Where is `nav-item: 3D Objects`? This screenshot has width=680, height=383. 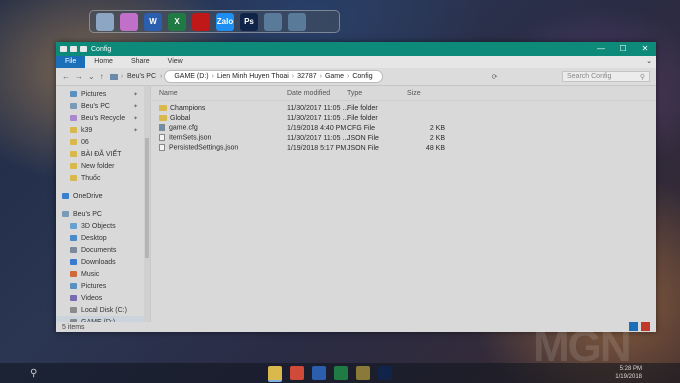
nav-item: 3D Objects is located at coordinates (103, 226).